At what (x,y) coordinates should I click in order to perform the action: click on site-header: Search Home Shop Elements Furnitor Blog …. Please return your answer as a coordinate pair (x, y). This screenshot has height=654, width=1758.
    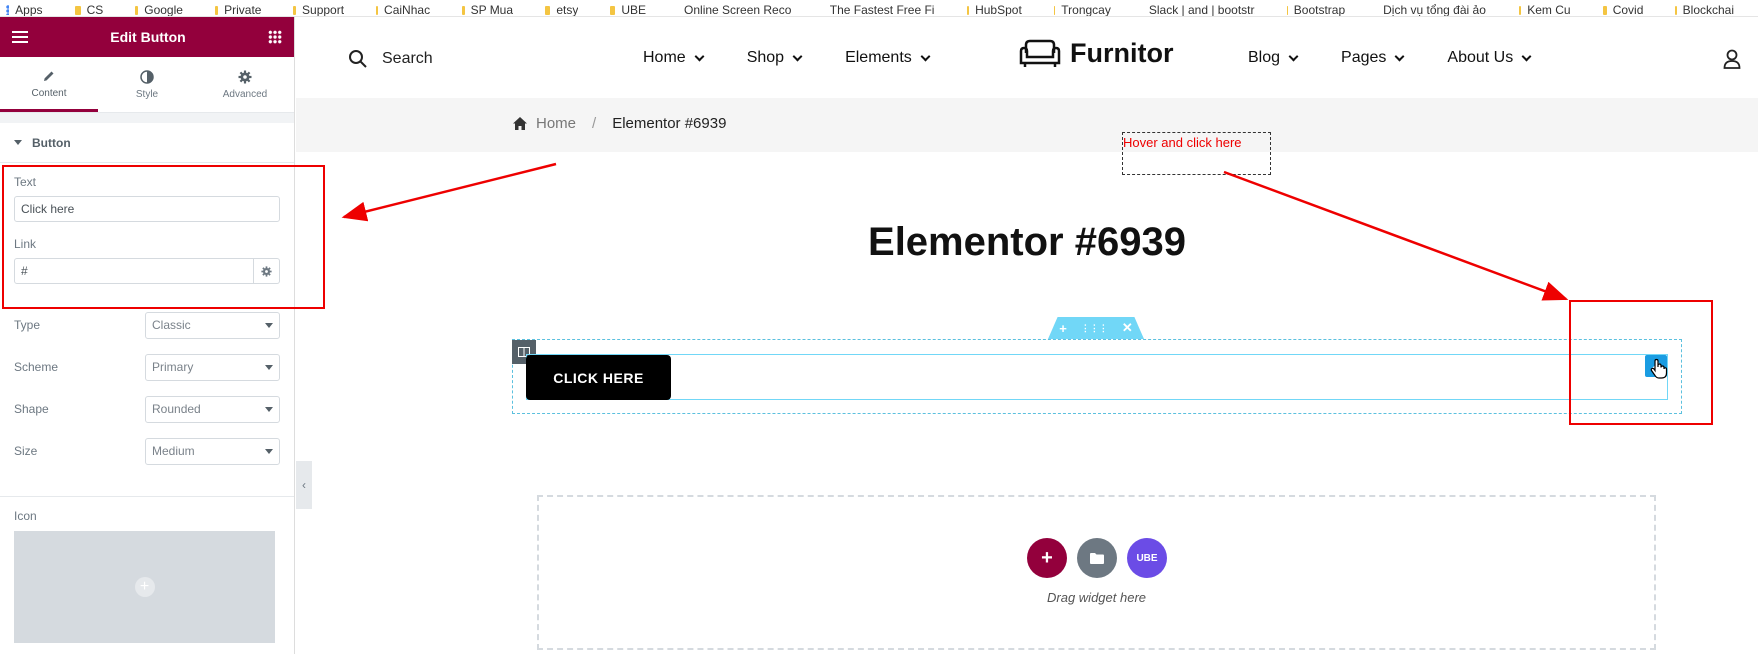
    Looking at the image, I should click on (1027, 57).